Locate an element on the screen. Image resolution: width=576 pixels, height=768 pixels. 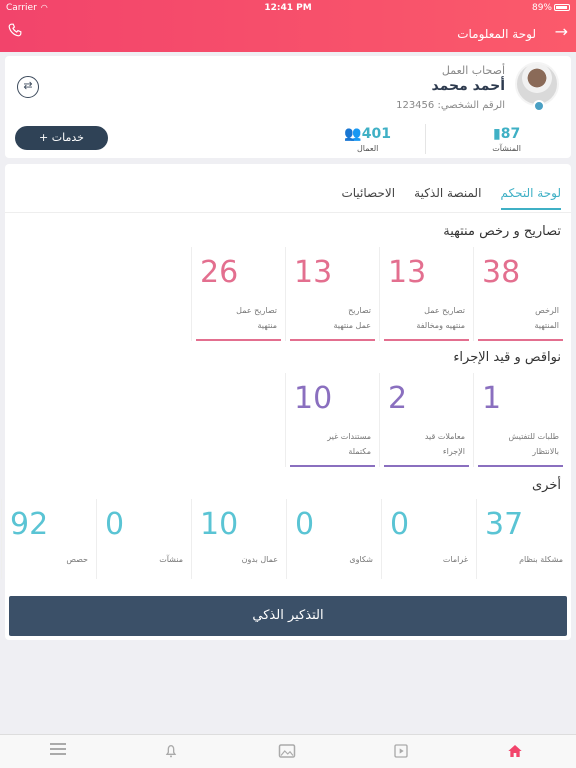
tab-bar: لوحة التحكم المنصة الذكية الاحصائيات is located at coordinates (444, 197).